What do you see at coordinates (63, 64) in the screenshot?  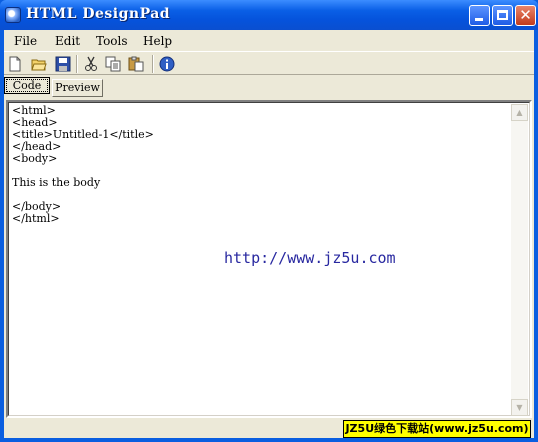 I see `save-icon` at bounding box center [63, 64].